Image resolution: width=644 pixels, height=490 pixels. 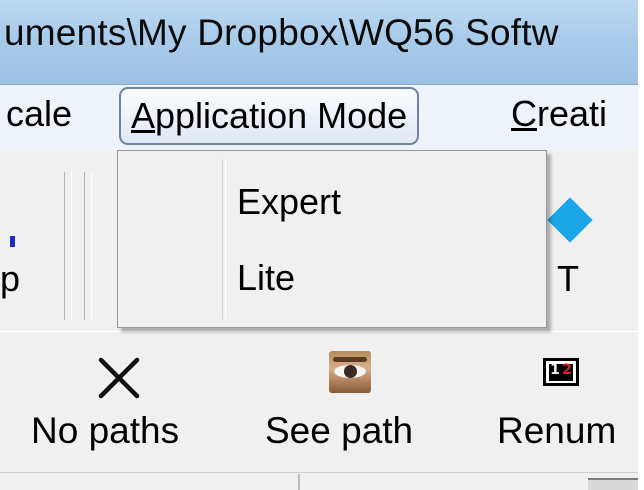 What do you see at coordinates (339, 431) in the screenshot?
I see `see-path-button-label: See path` at bounding box center [339, 431].